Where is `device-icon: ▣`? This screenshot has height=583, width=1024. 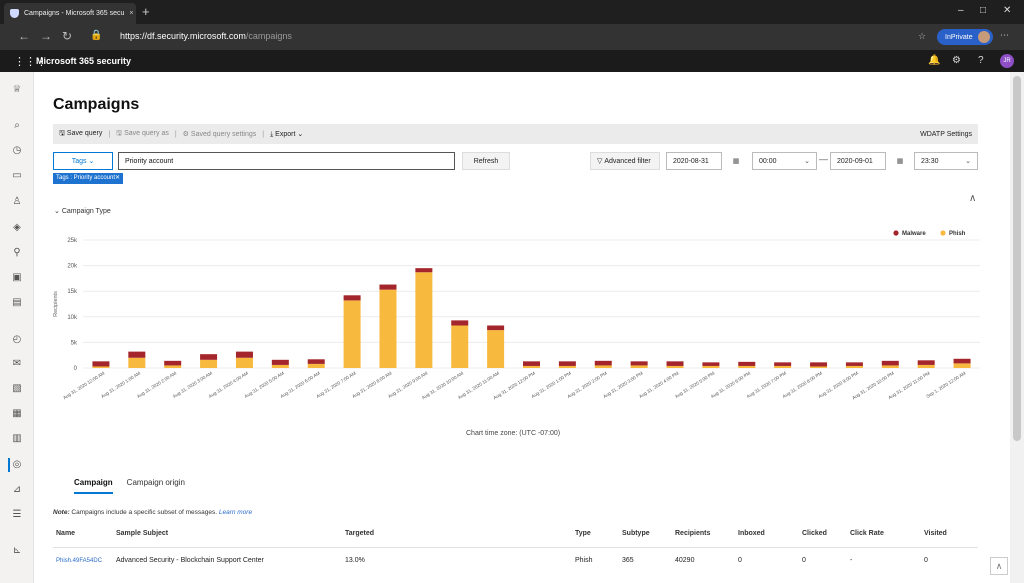
device-icon: ▣ is located at coordinates (17, 278).